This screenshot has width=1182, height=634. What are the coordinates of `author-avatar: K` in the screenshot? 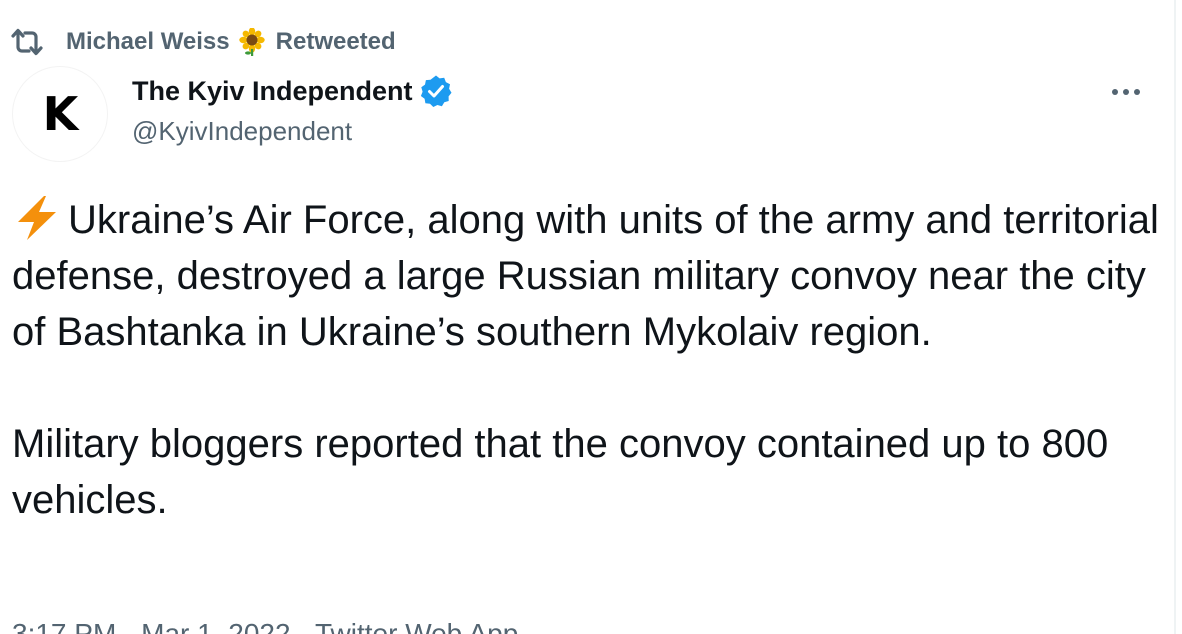 It's located at (60, 114).